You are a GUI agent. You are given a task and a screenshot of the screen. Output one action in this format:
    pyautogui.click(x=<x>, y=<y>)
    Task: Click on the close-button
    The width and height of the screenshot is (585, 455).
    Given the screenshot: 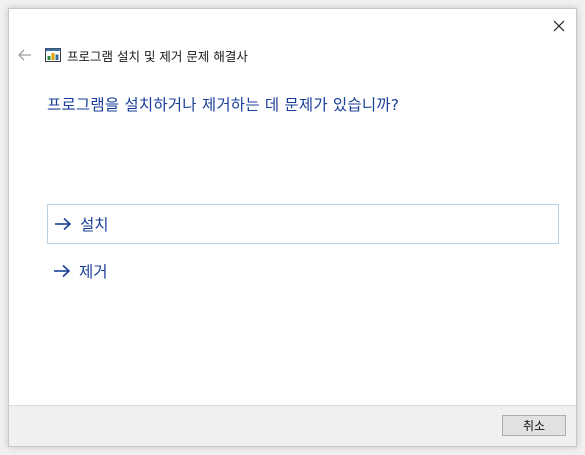 What is the action you would take?
    pyautogui.click(x=559, y=26)
    